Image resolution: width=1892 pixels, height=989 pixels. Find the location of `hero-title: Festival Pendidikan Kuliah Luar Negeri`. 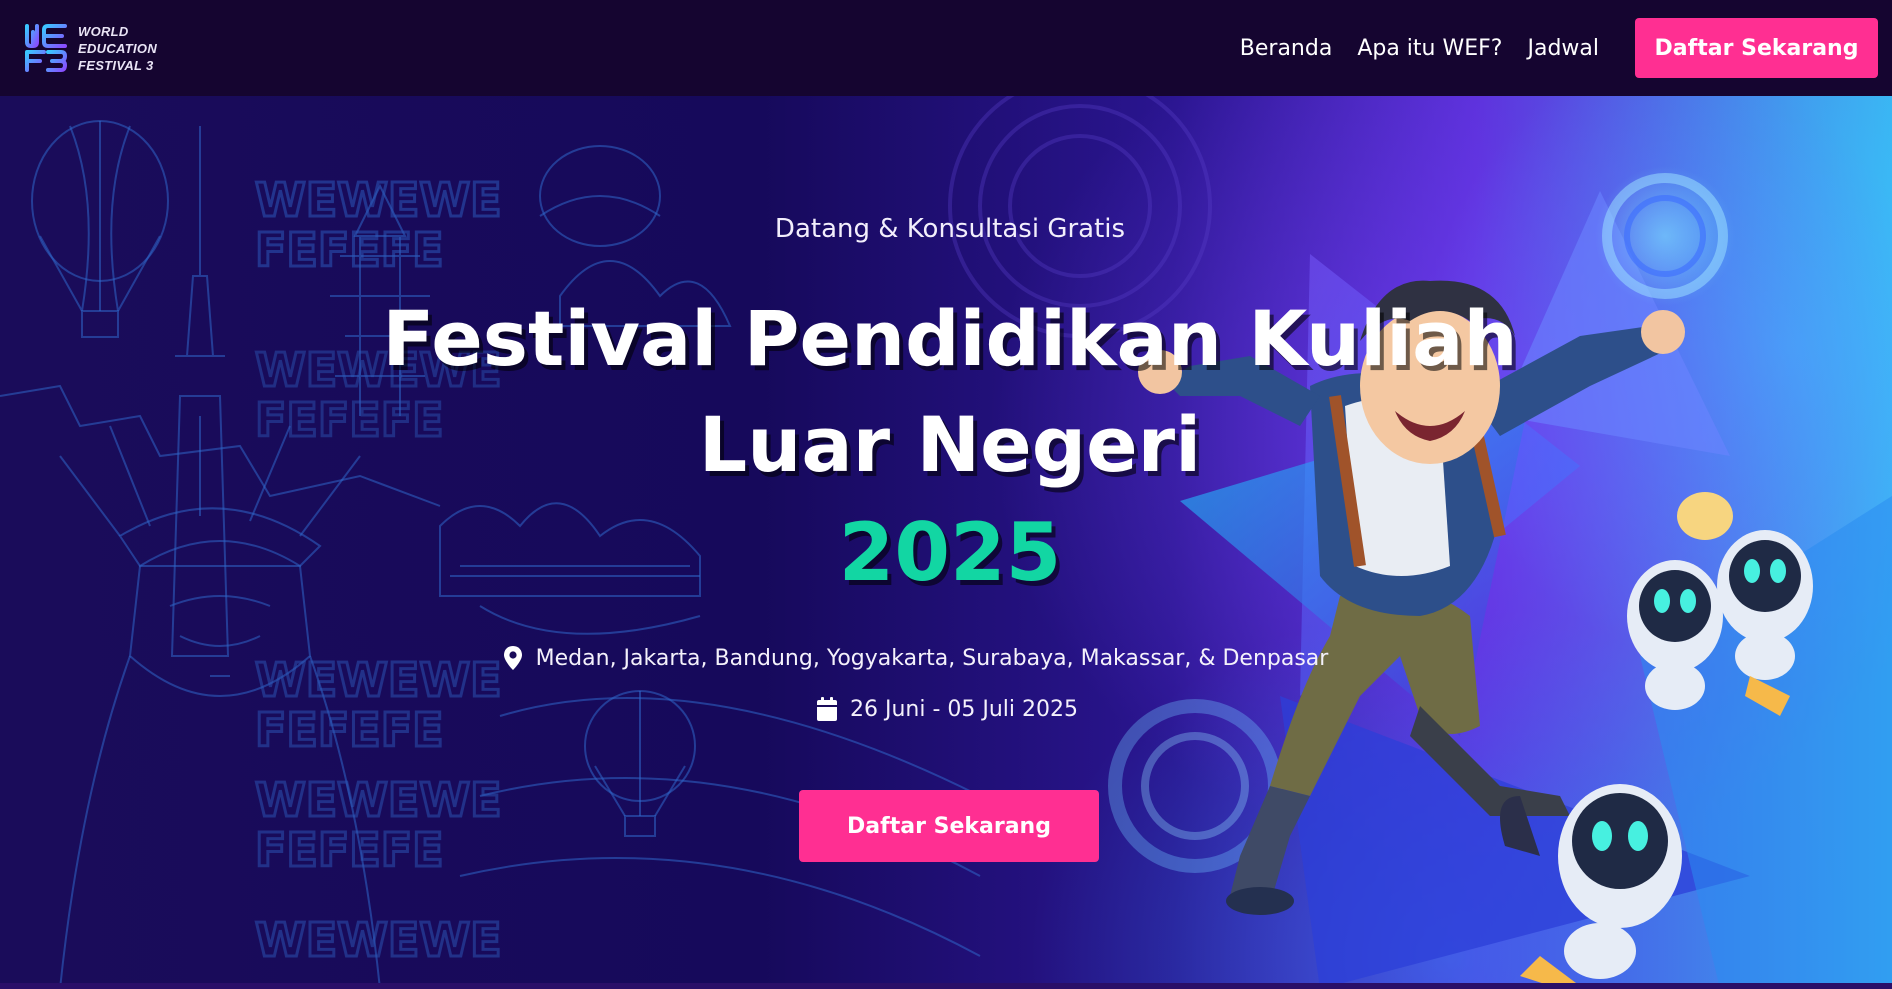

hero-title: Festival Pendidikan Kuliah Luar Negeri is located at coordinates (950, 392).